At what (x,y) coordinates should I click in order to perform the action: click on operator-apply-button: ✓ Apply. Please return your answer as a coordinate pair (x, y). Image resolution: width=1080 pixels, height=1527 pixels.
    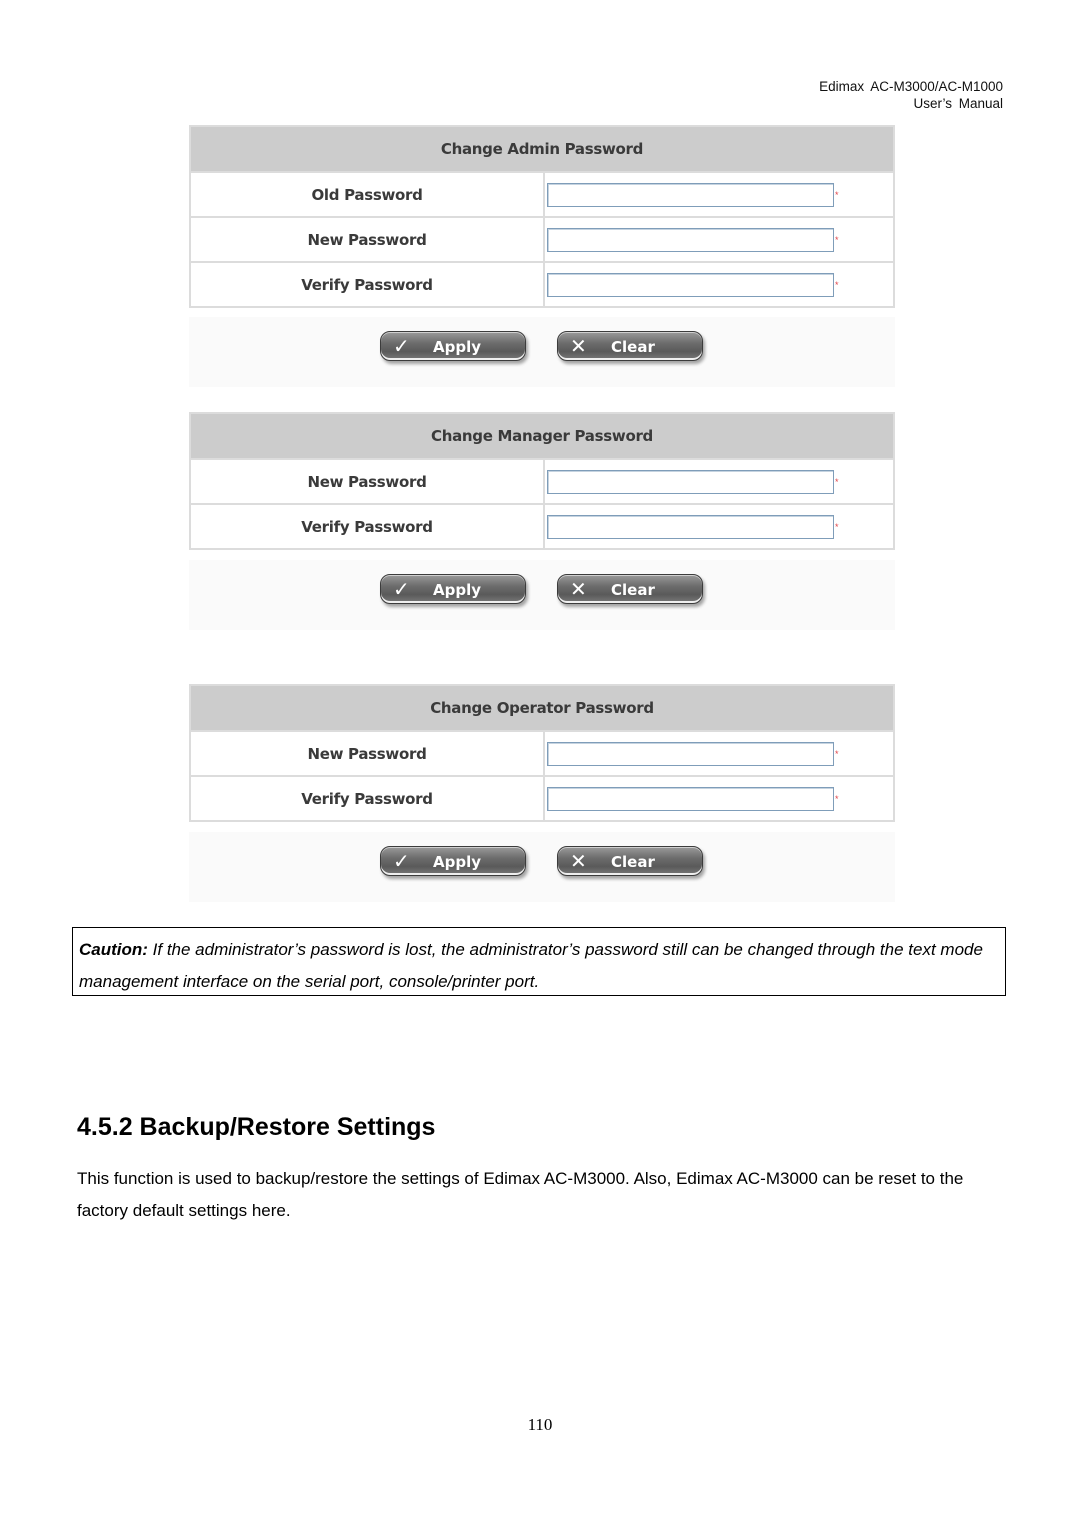
    Looking at the image, I should click on (453, 861).